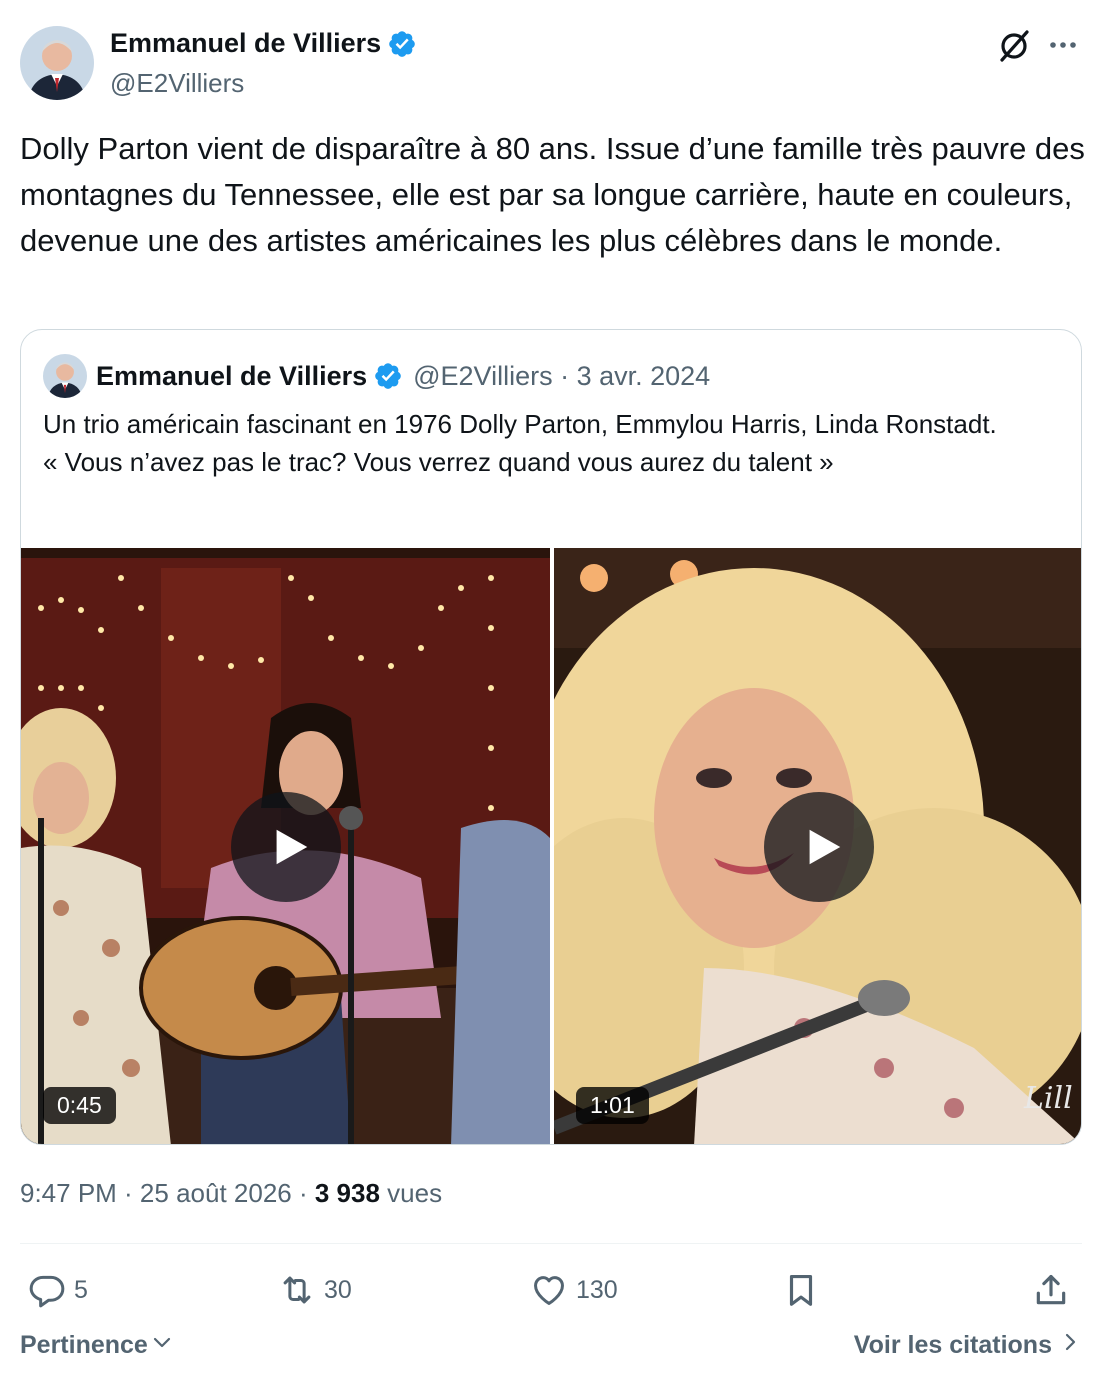  What do you see at coordinates (952, 1345) in the screenshot?
I see `view-quotes-label: Voir les citations` at bounding box center [952, 1345].